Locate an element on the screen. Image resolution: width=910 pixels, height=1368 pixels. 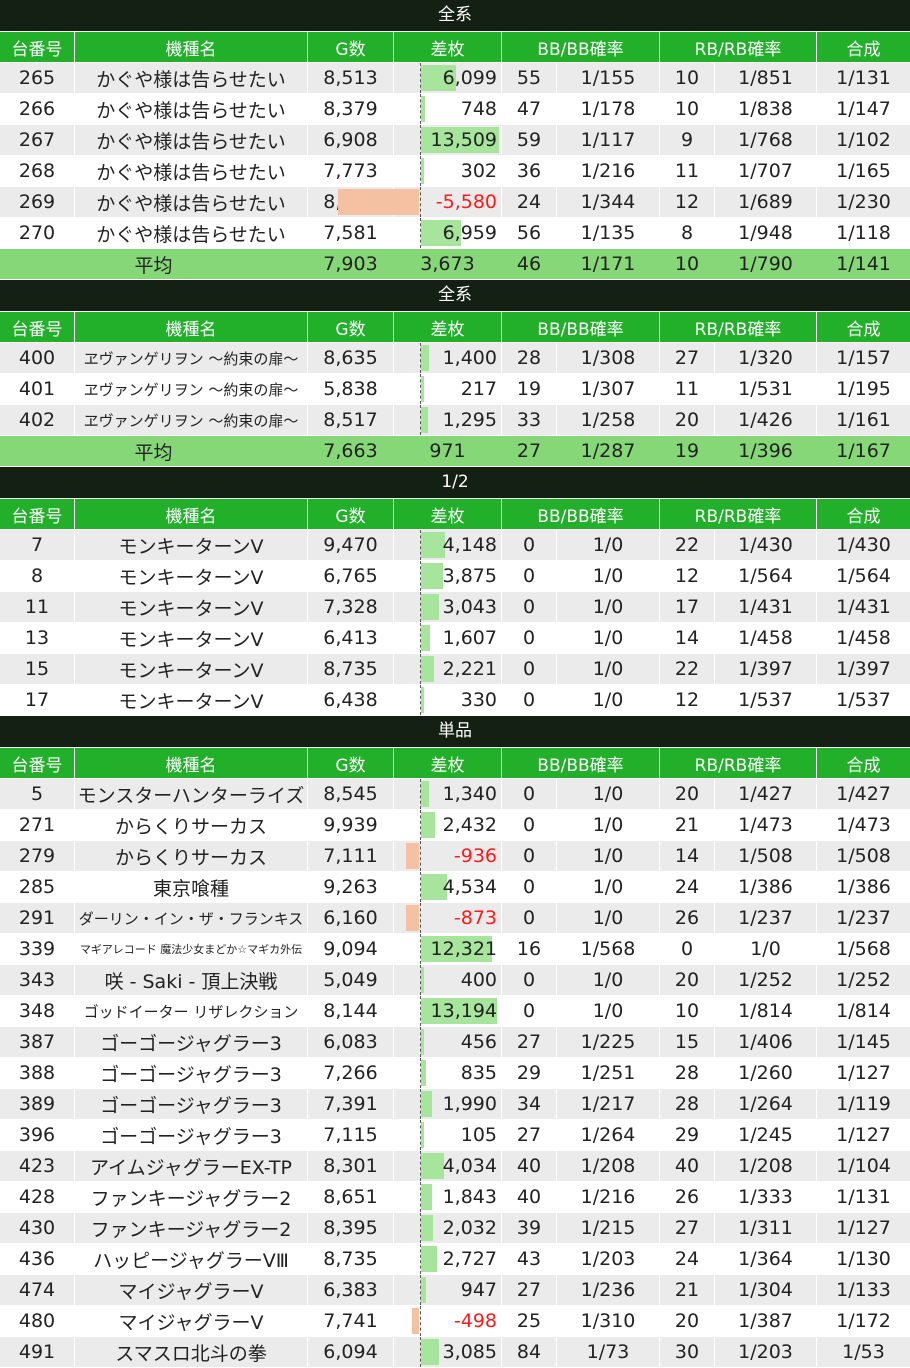
average-label: 平均 is located at coordinates (154, 264).